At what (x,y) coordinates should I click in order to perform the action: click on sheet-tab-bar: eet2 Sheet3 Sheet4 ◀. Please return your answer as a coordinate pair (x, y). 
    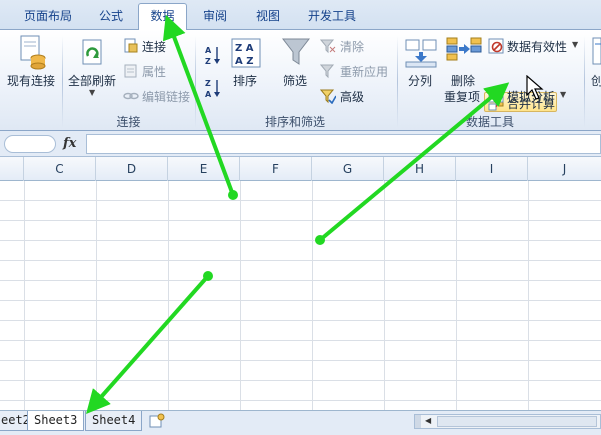
    Looking at the image, I should click on (300, 422).